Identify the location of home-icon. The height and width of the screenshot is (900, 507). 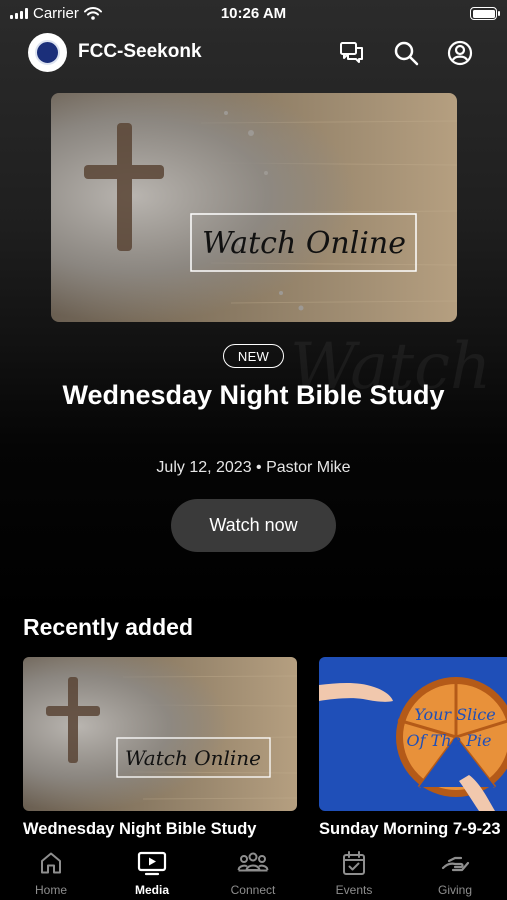
(51, 863).